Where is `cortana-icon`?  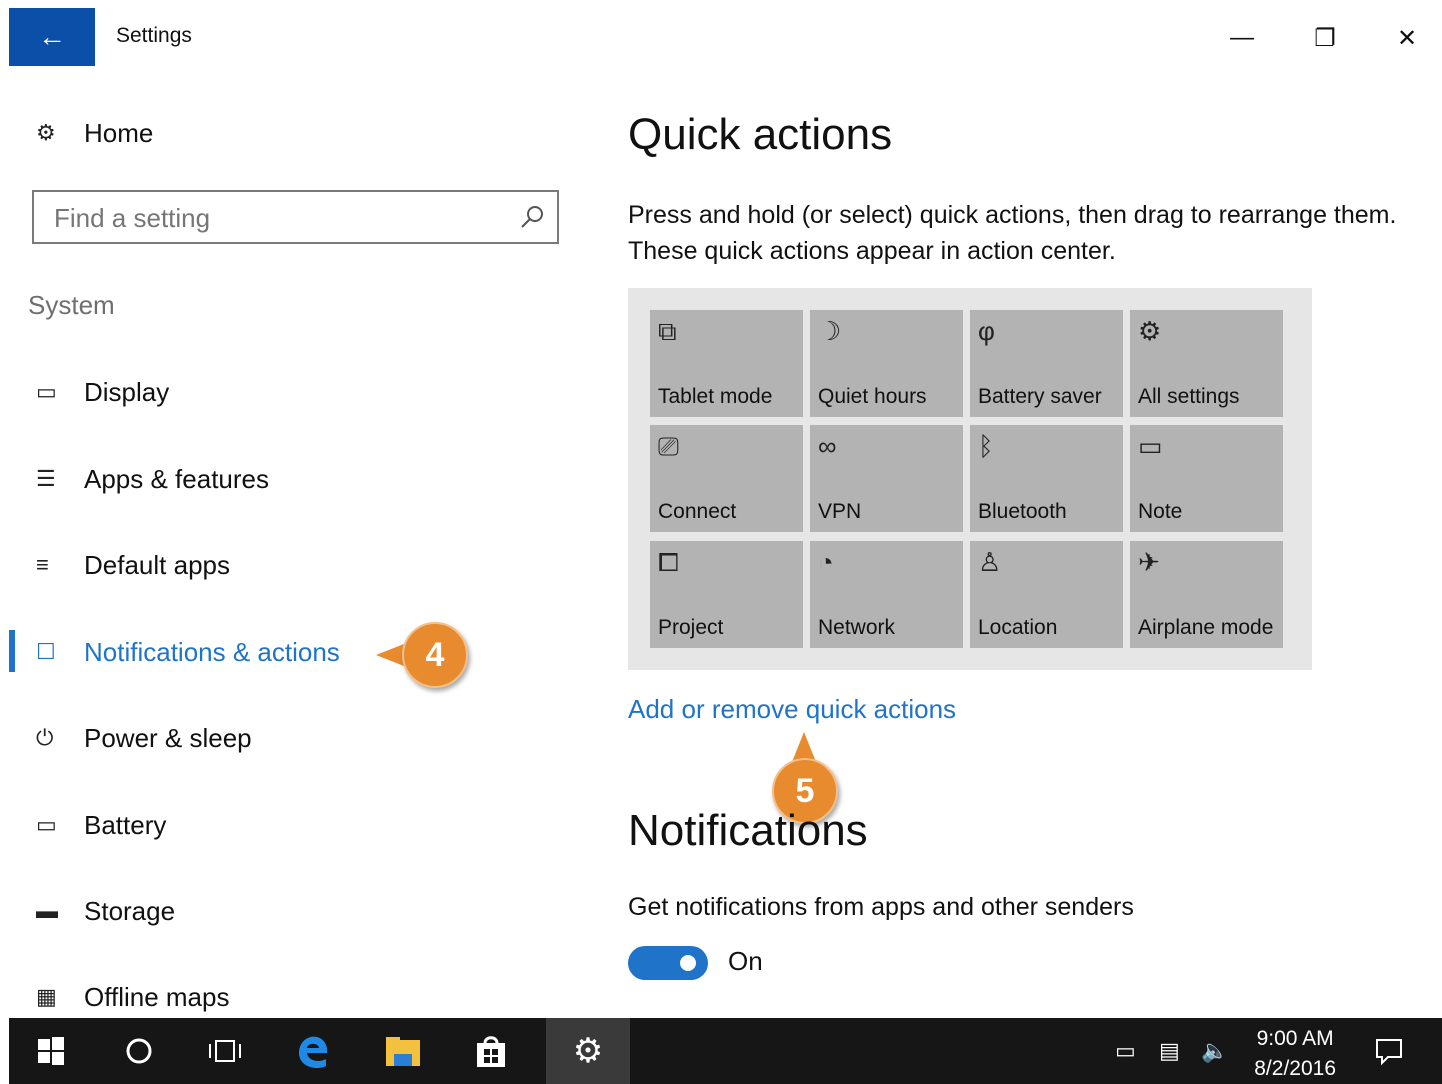 cortana-icon is located at coordinates (139, 1051).